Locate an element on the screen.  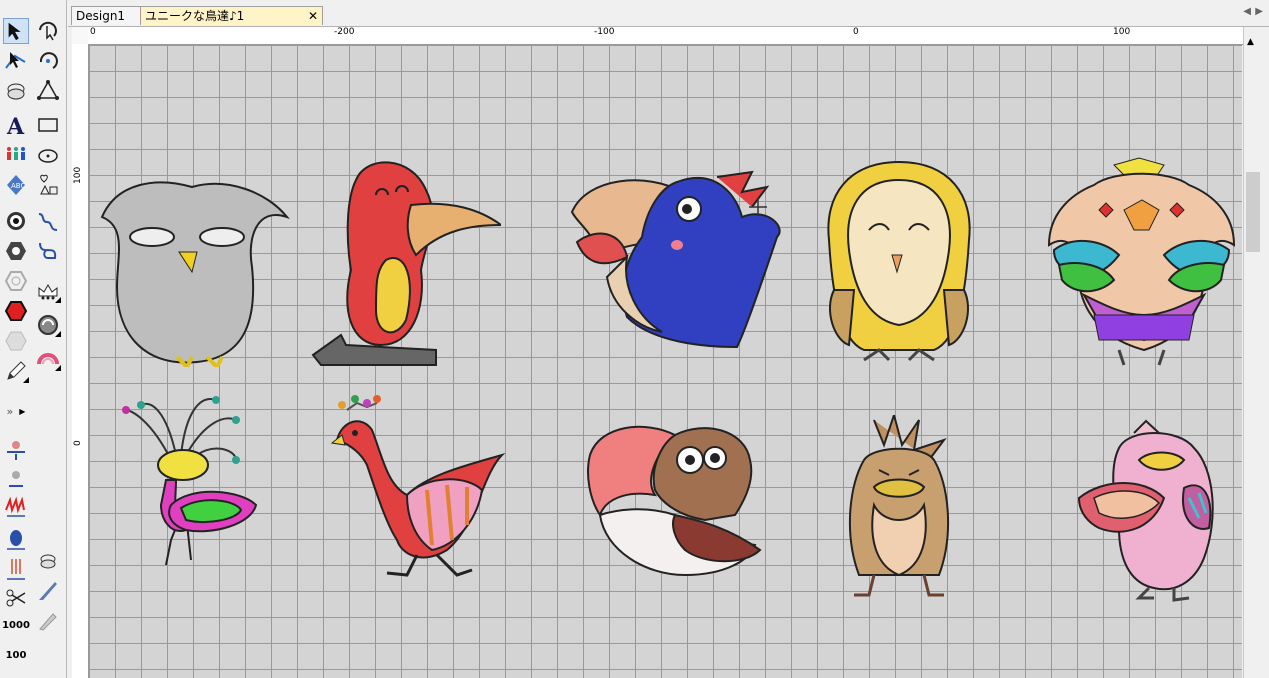
lasso-arrow-icon is located at coordinates (48, 31).